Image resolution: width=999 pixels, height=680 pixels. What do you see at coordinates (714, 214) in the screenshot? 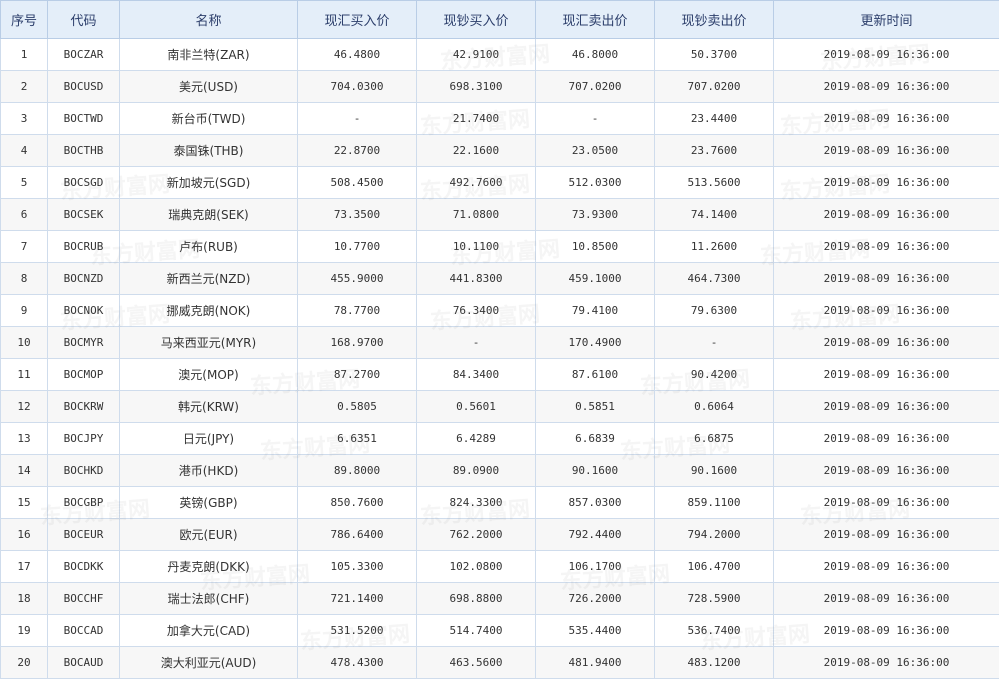
I see `cell-cash-sell: 74.1400` at bounding box center [714, 214].